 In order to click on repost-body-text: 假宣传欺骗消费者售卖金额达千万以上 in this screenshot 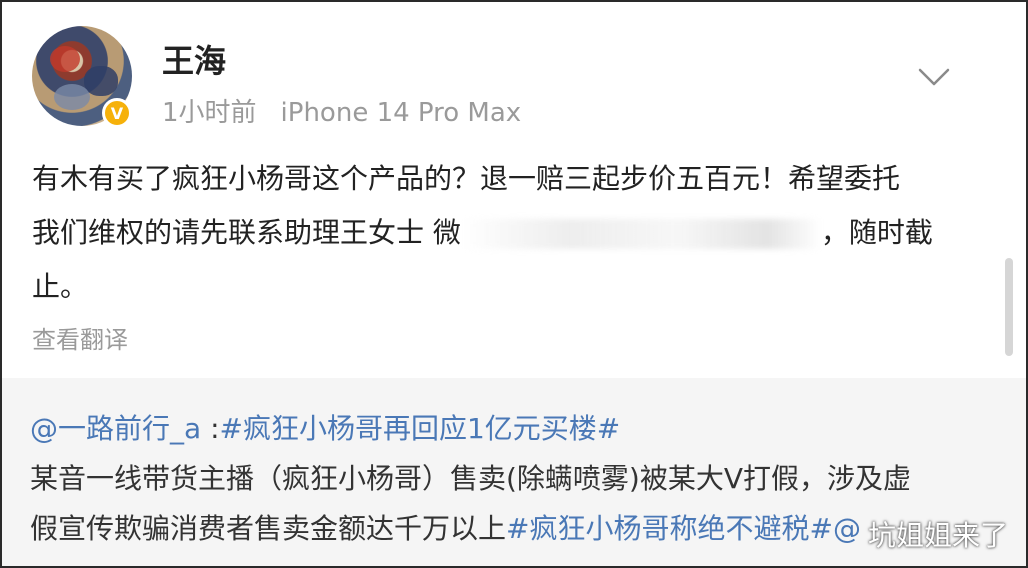, I will do `click(268, 528)`.